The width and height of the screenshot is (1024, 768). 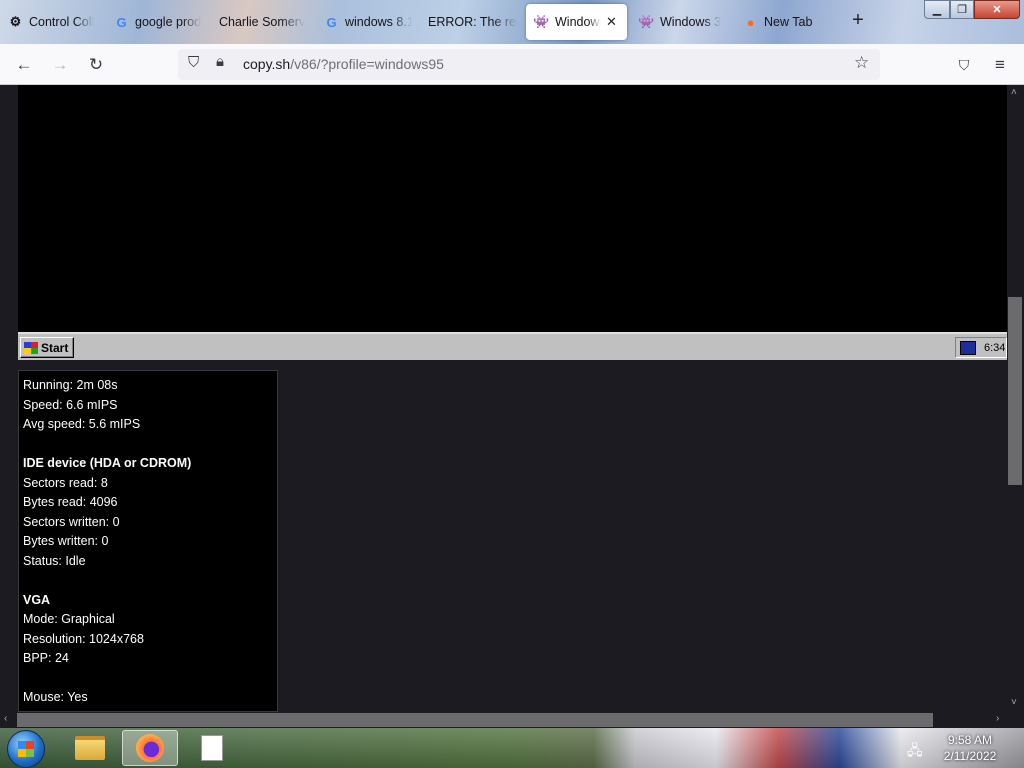 What do you see at coordinates (65, 482) in the screenshot?
I see `sectors-read: Sectors read: 8` at bounding box center [65, 482].